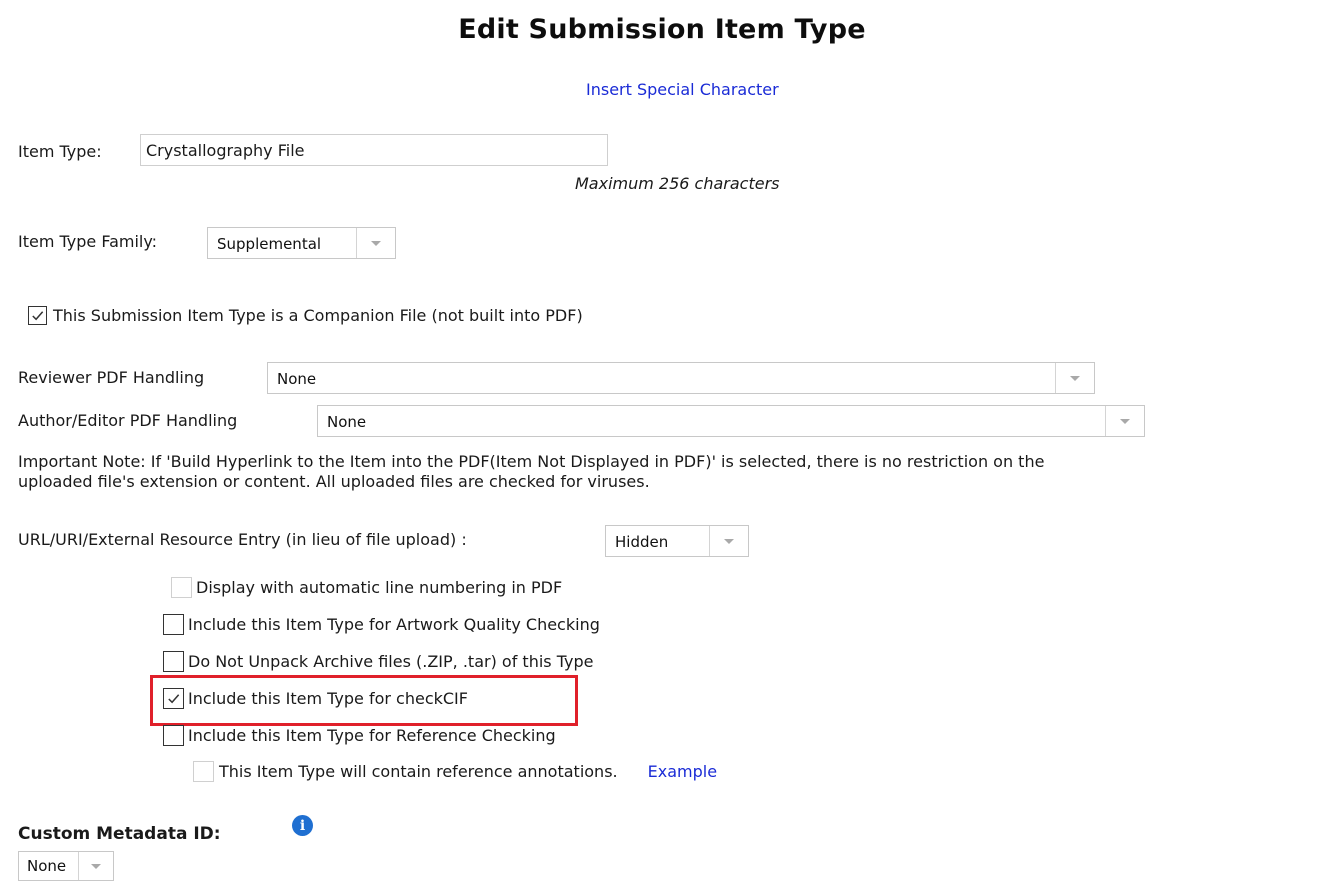 This screenshot has height=892, width=1324. I want to click on custom-metadata-select: None, so click(66, 866).